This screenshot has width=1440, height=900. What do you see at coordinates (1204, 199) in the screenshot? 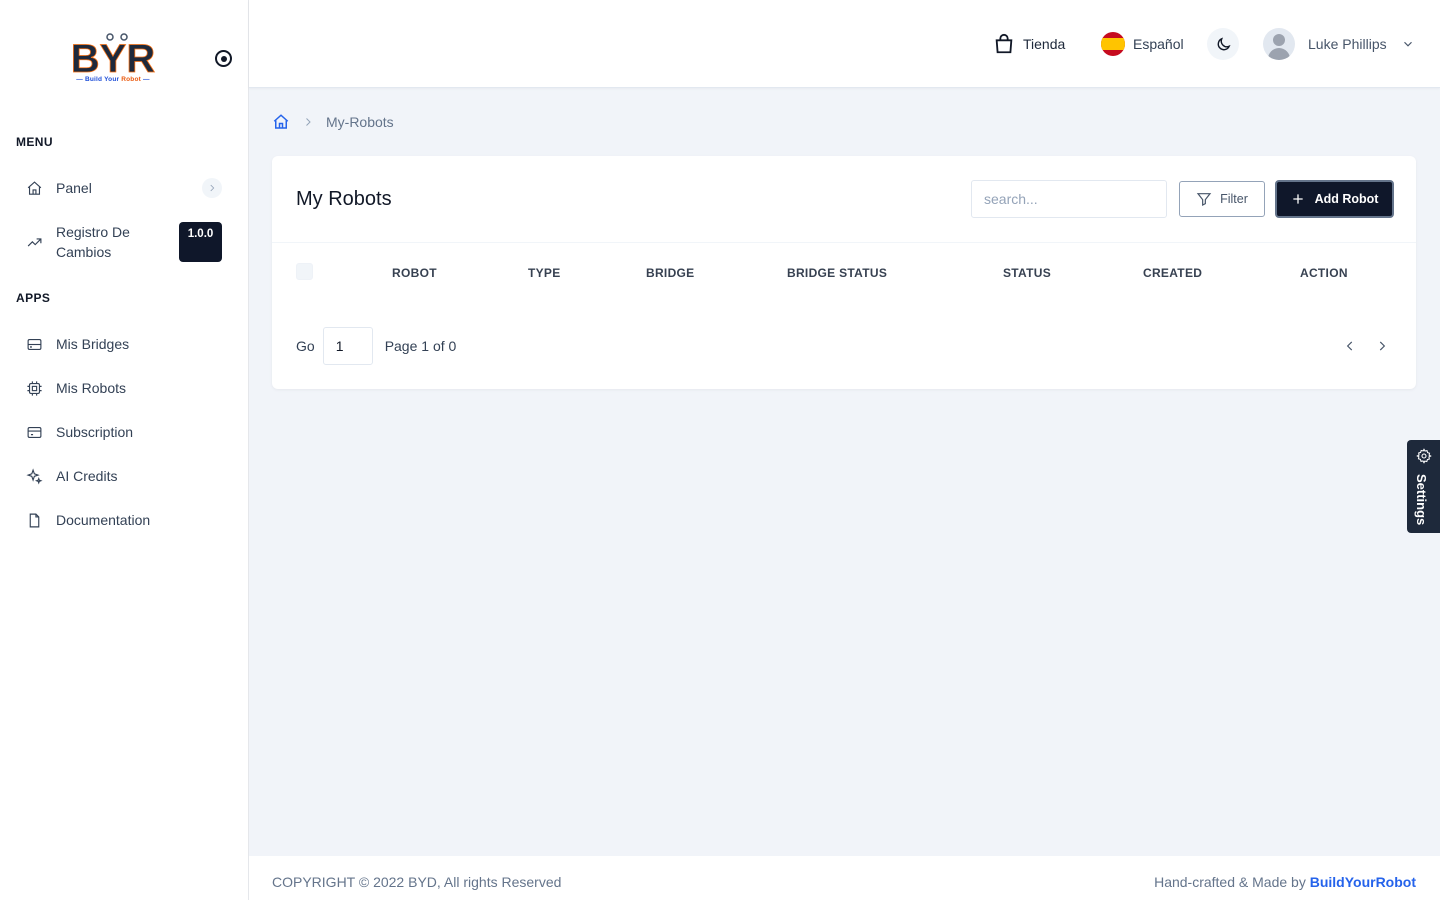
I see `filter-icon` at bounding box center [1204, 199].